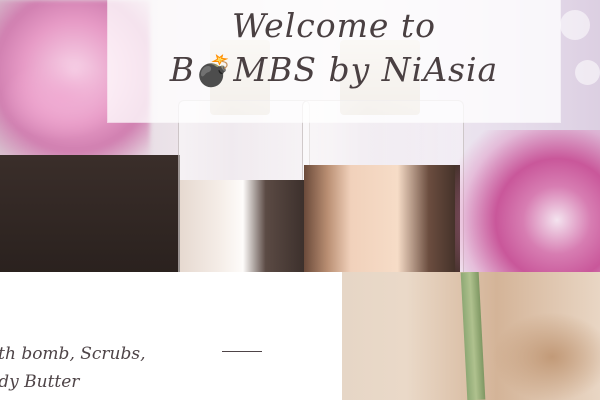 This screenshot has height=400, width=600. I want to click on products-line1: ath bomb, Scrubs,, so click(73, 354).